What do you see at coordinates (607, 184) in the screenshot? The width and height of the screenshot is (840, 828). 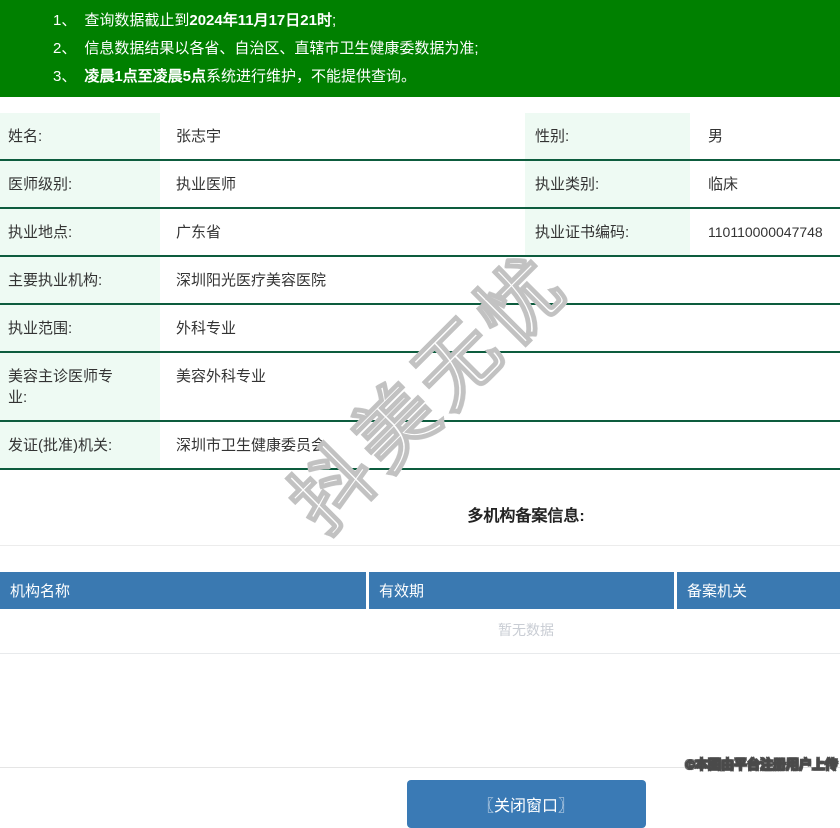 I see `practice-category-label: 执业类别:` at bounding box center [607, 184].